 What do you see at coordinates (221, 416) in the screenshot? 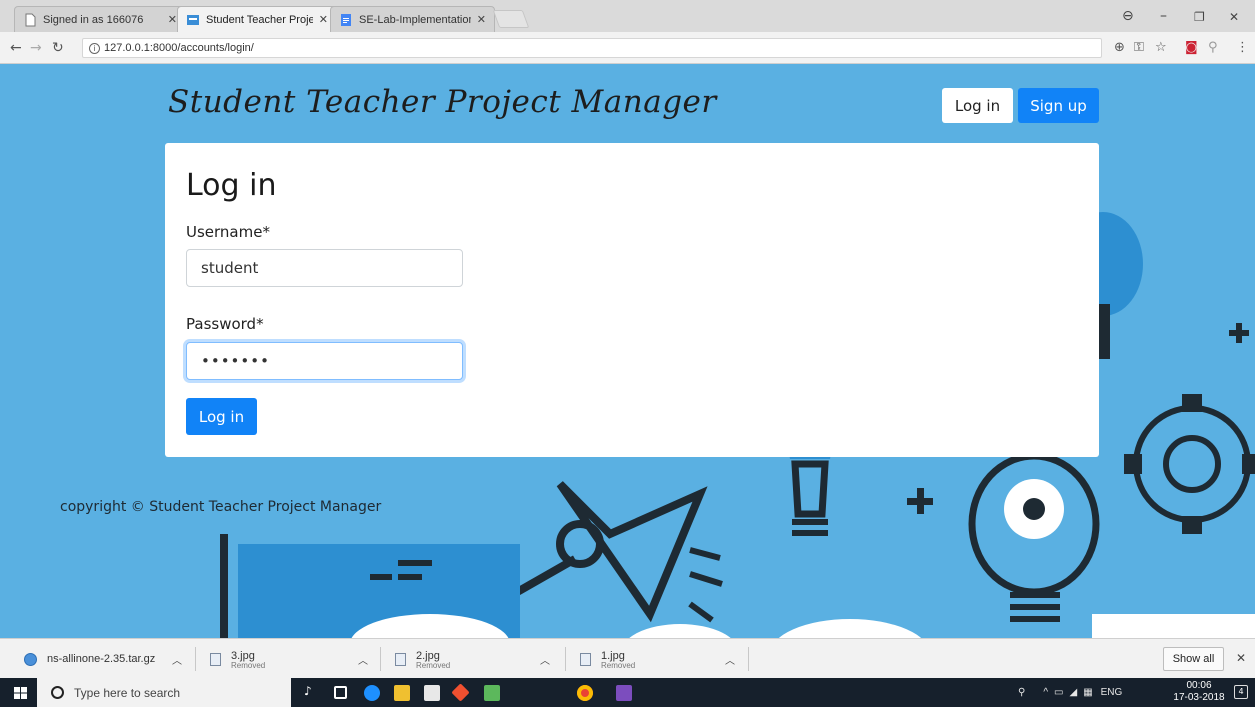
I see `login-submit-button: Log in` at bounding box center [221, 416].